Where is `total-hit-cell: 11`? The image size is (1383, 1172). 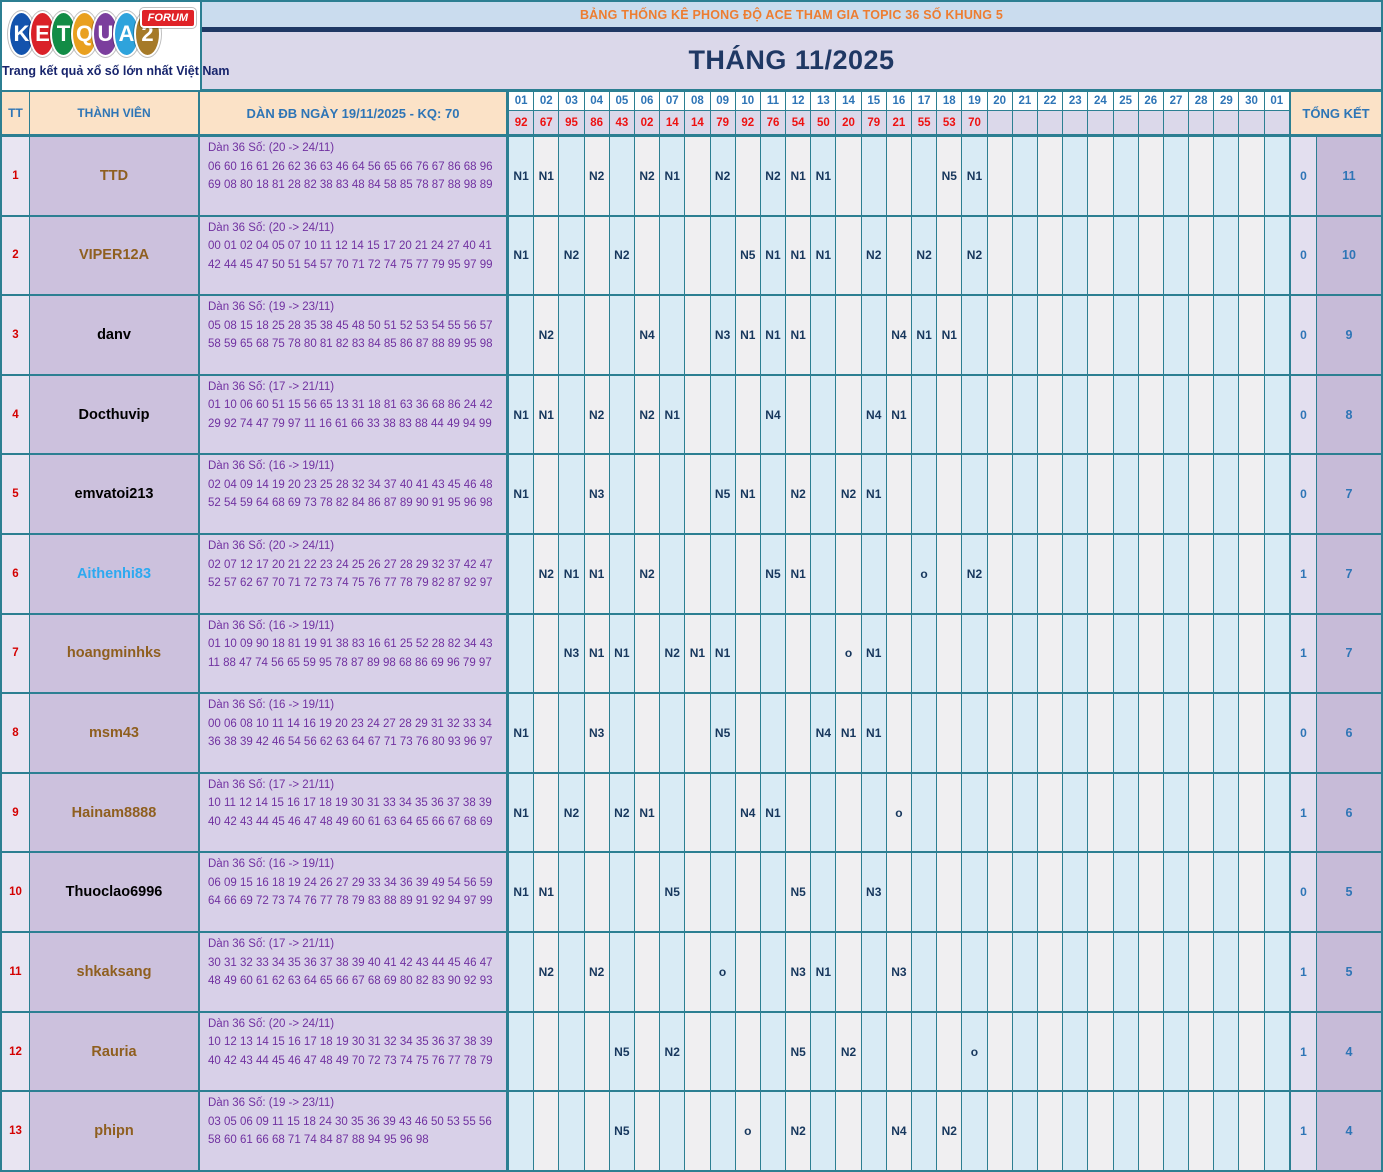 total-hit-cell: 11 is located at coordinates (1349, 176).